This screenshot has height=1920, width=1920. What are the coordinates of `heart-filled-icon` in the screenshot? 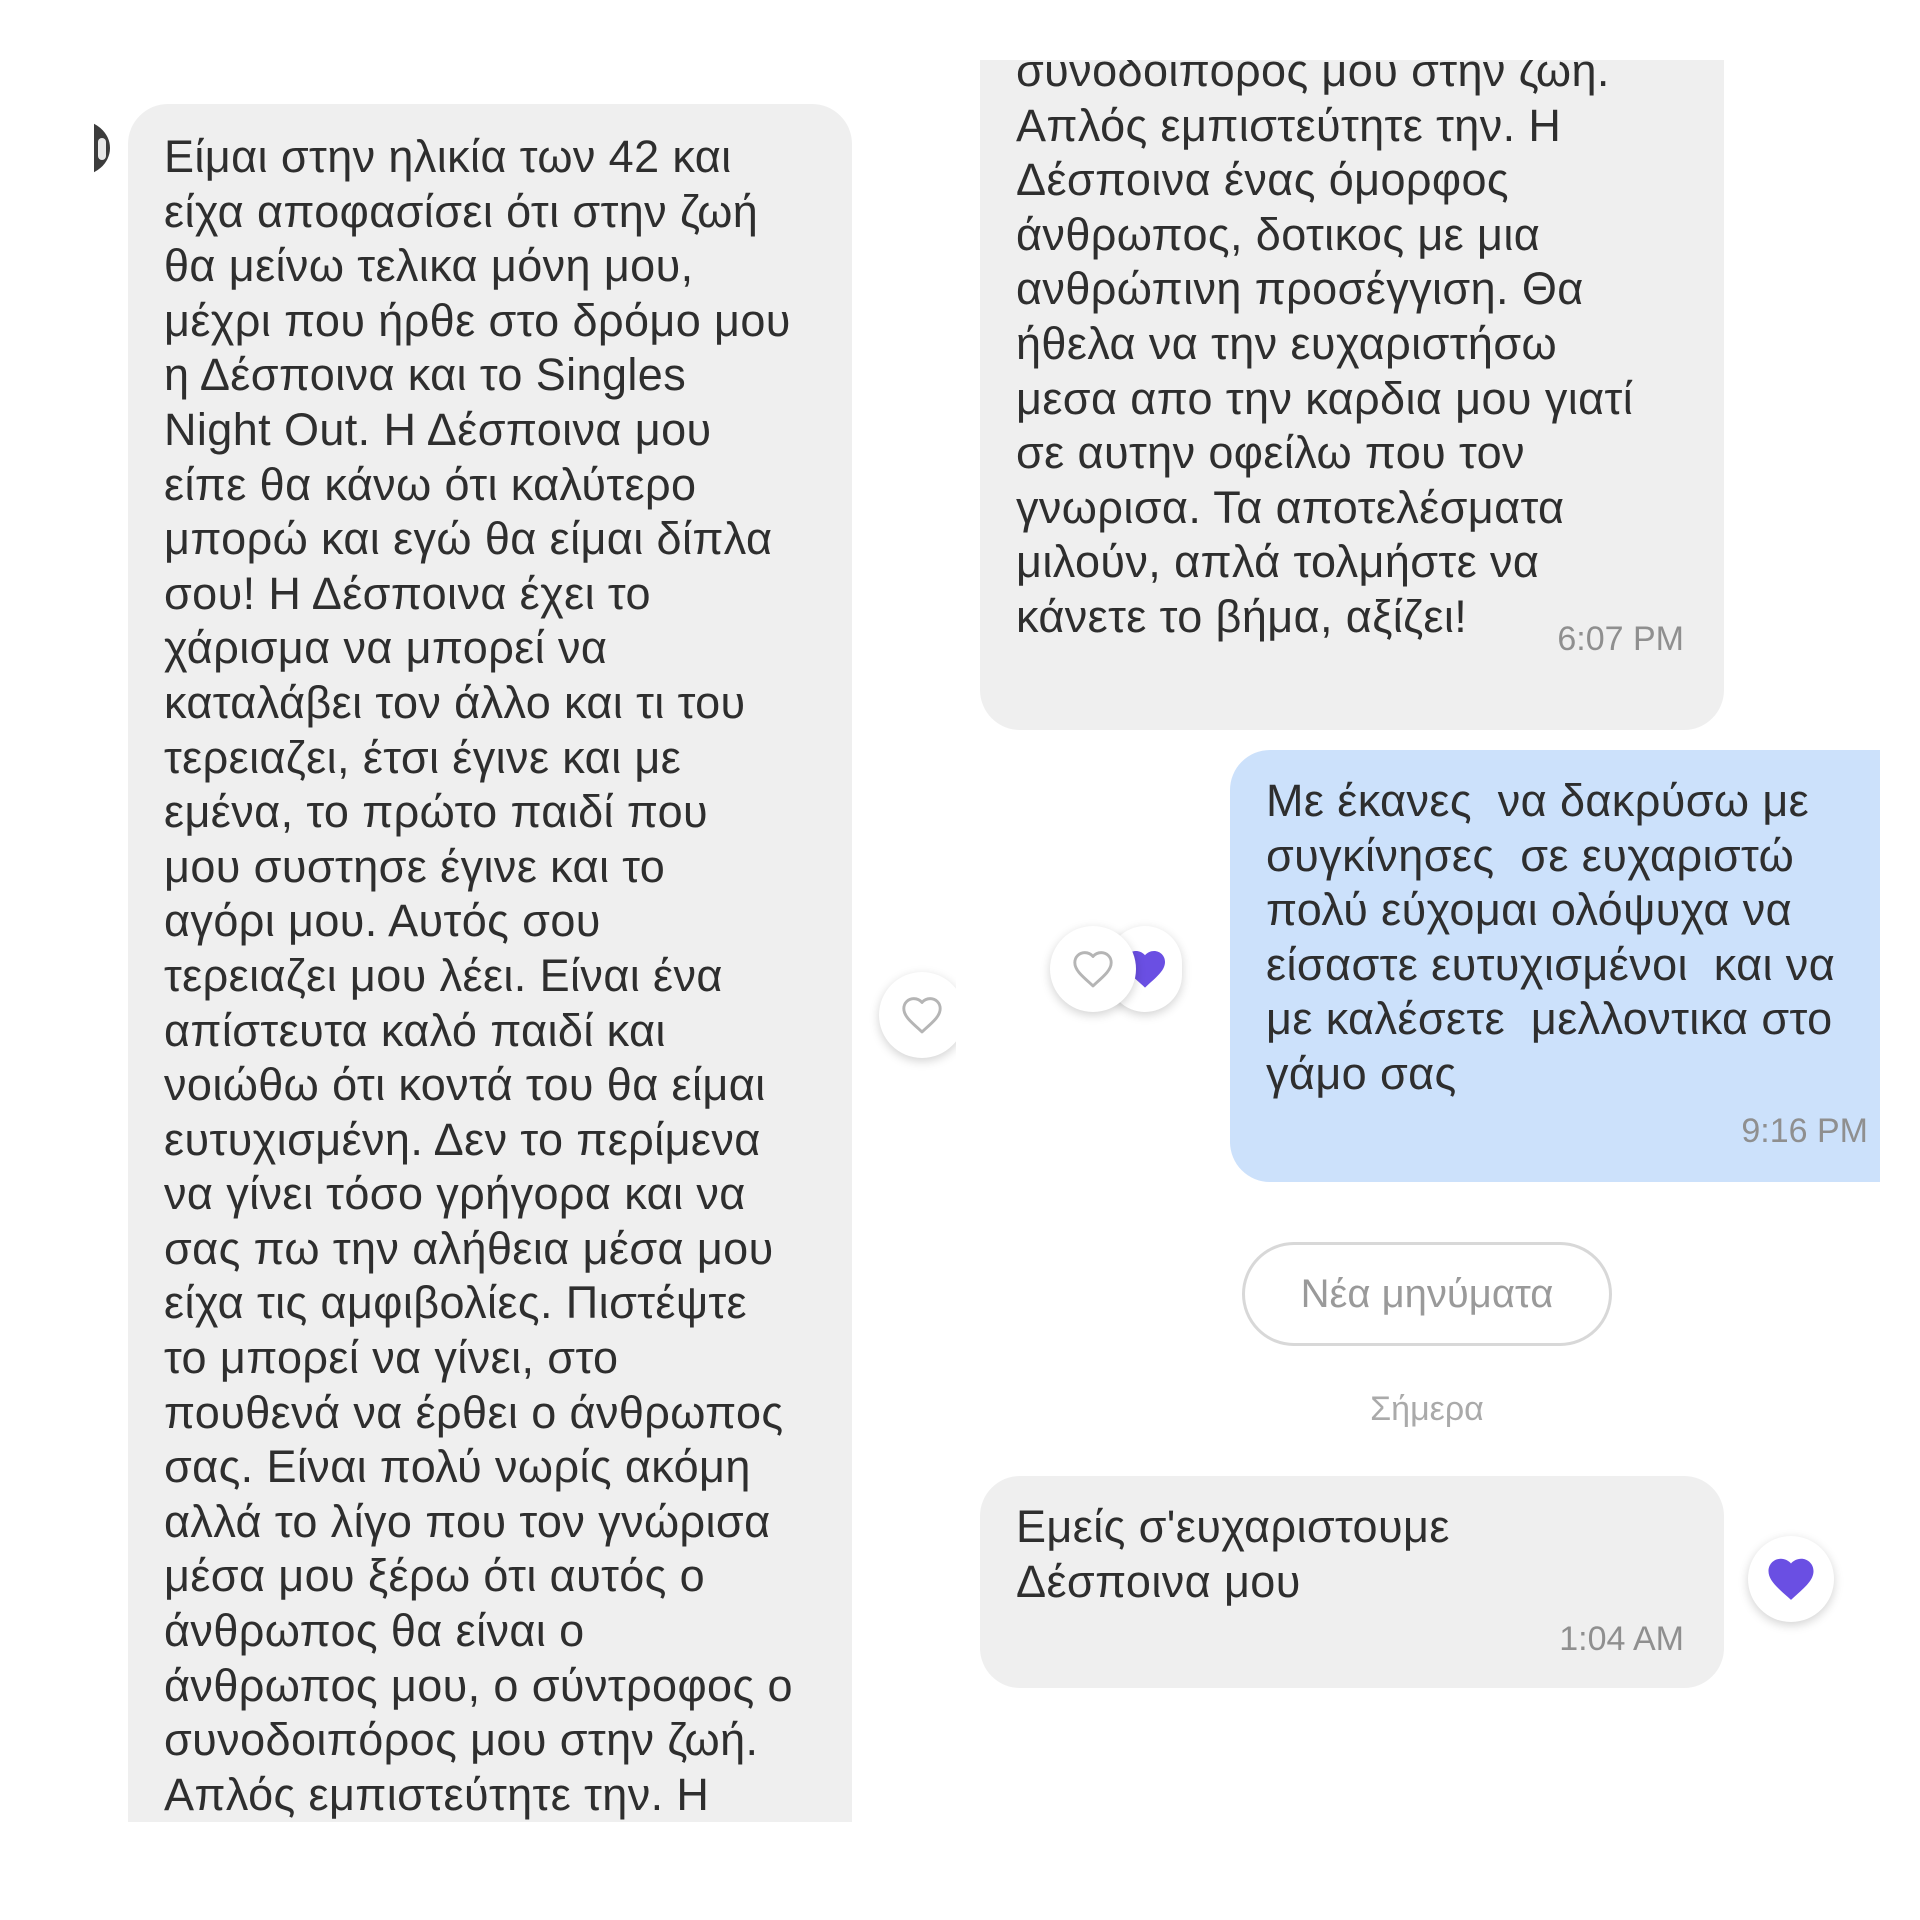 It's located at (1791, 1579).